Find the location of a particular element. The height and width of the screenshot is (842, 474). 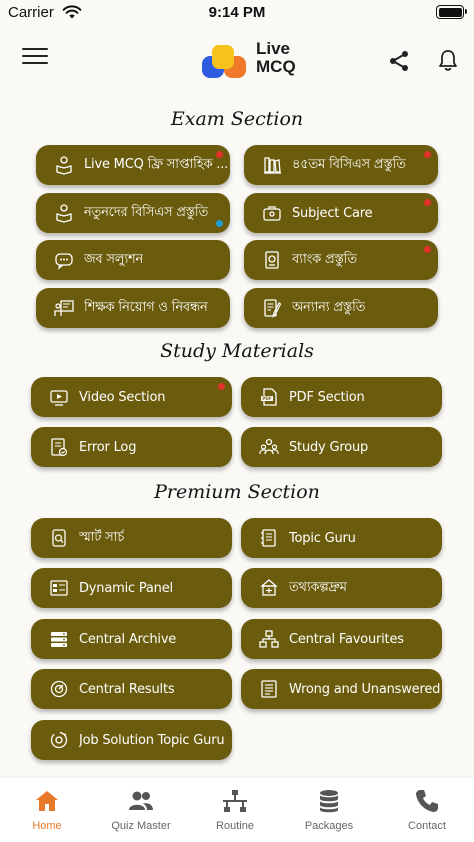

button-label: Study Group is located at coordinates (329, 447).